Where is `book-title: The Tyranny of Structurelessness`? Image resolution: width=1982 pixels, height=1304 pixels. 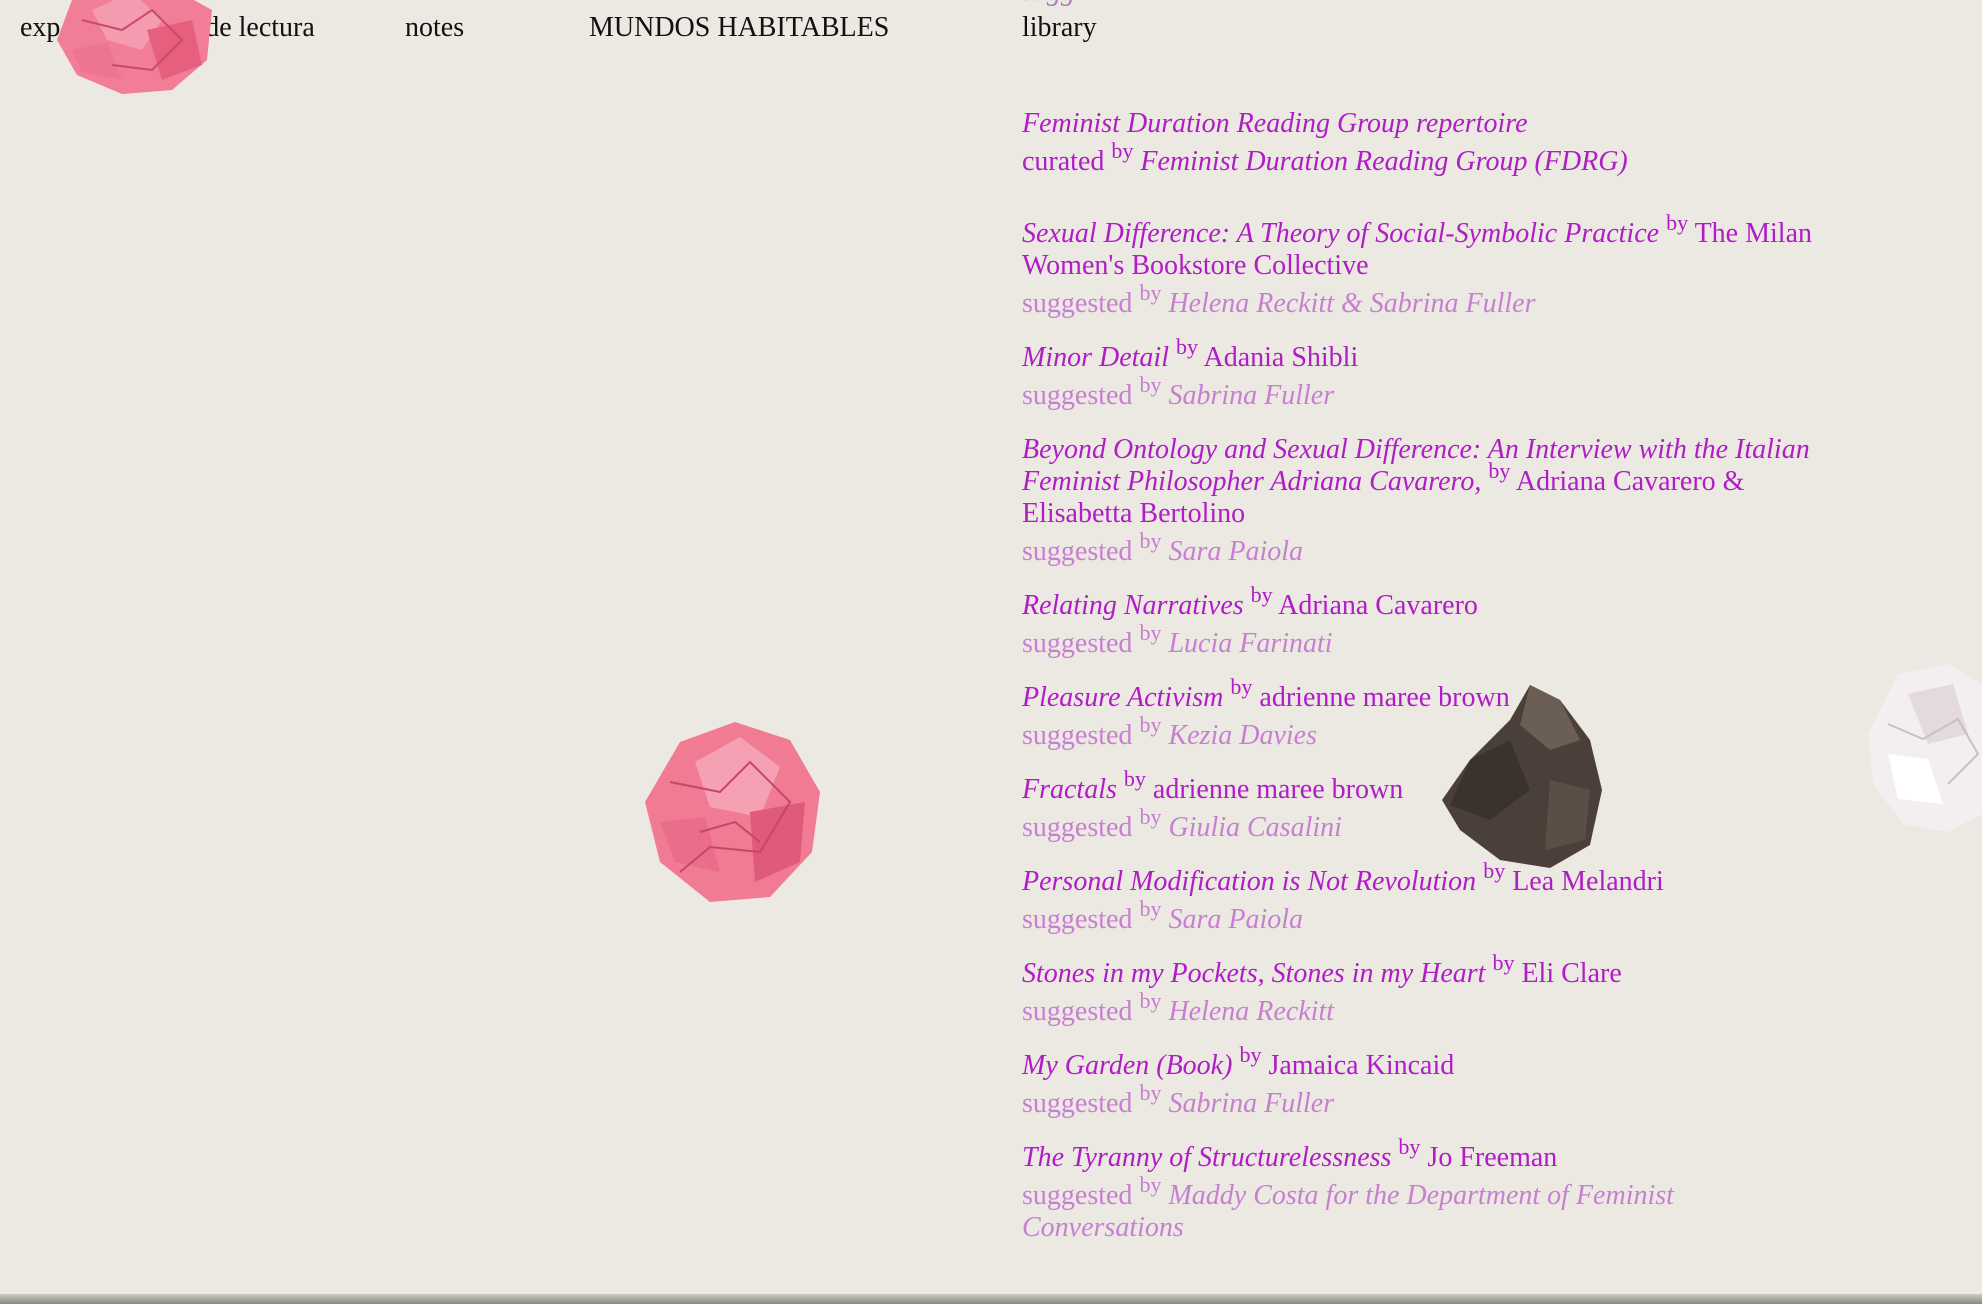
book-title: The Tyranny of Structurelessness is located at coordinates (1206, 1157).